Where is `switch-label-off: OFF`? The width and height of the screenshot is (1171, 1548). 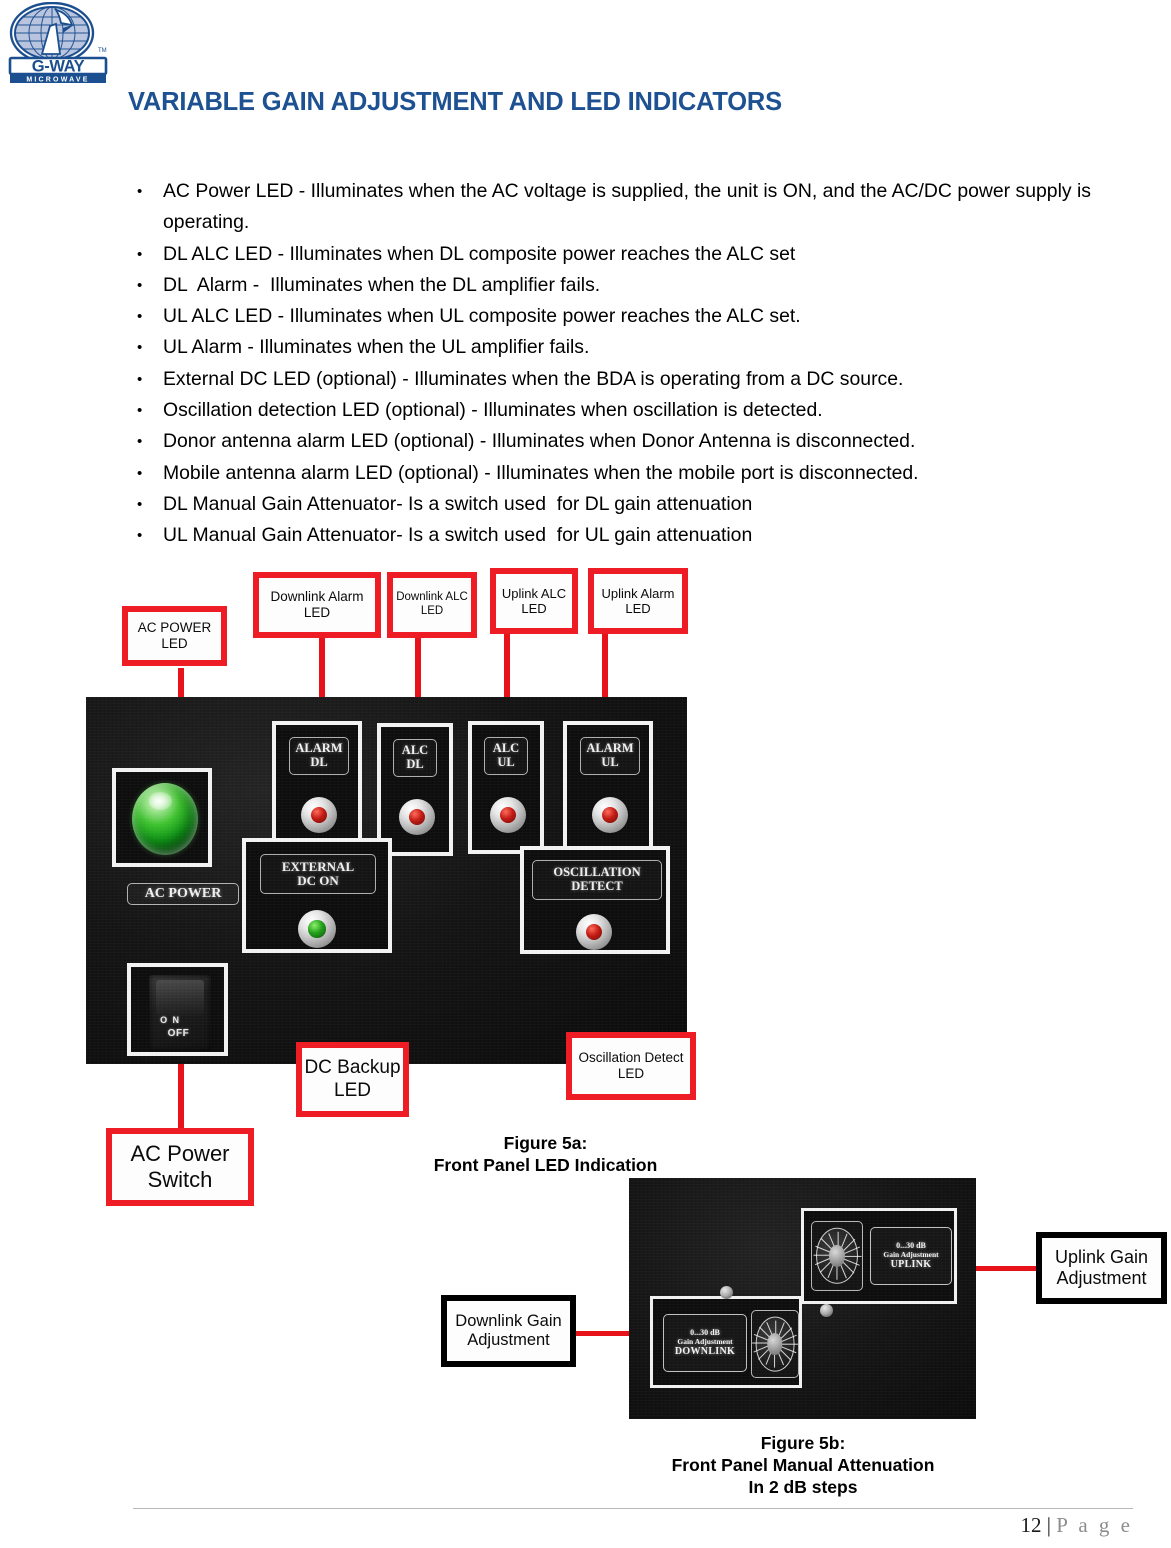 switch-label-off: OFF is located at coordinates (178, 1034).